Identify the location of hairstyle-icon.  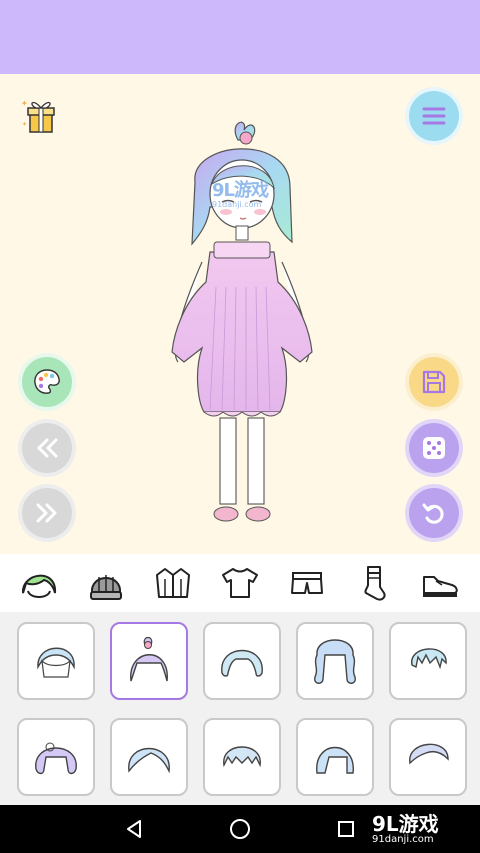
(56, 662).